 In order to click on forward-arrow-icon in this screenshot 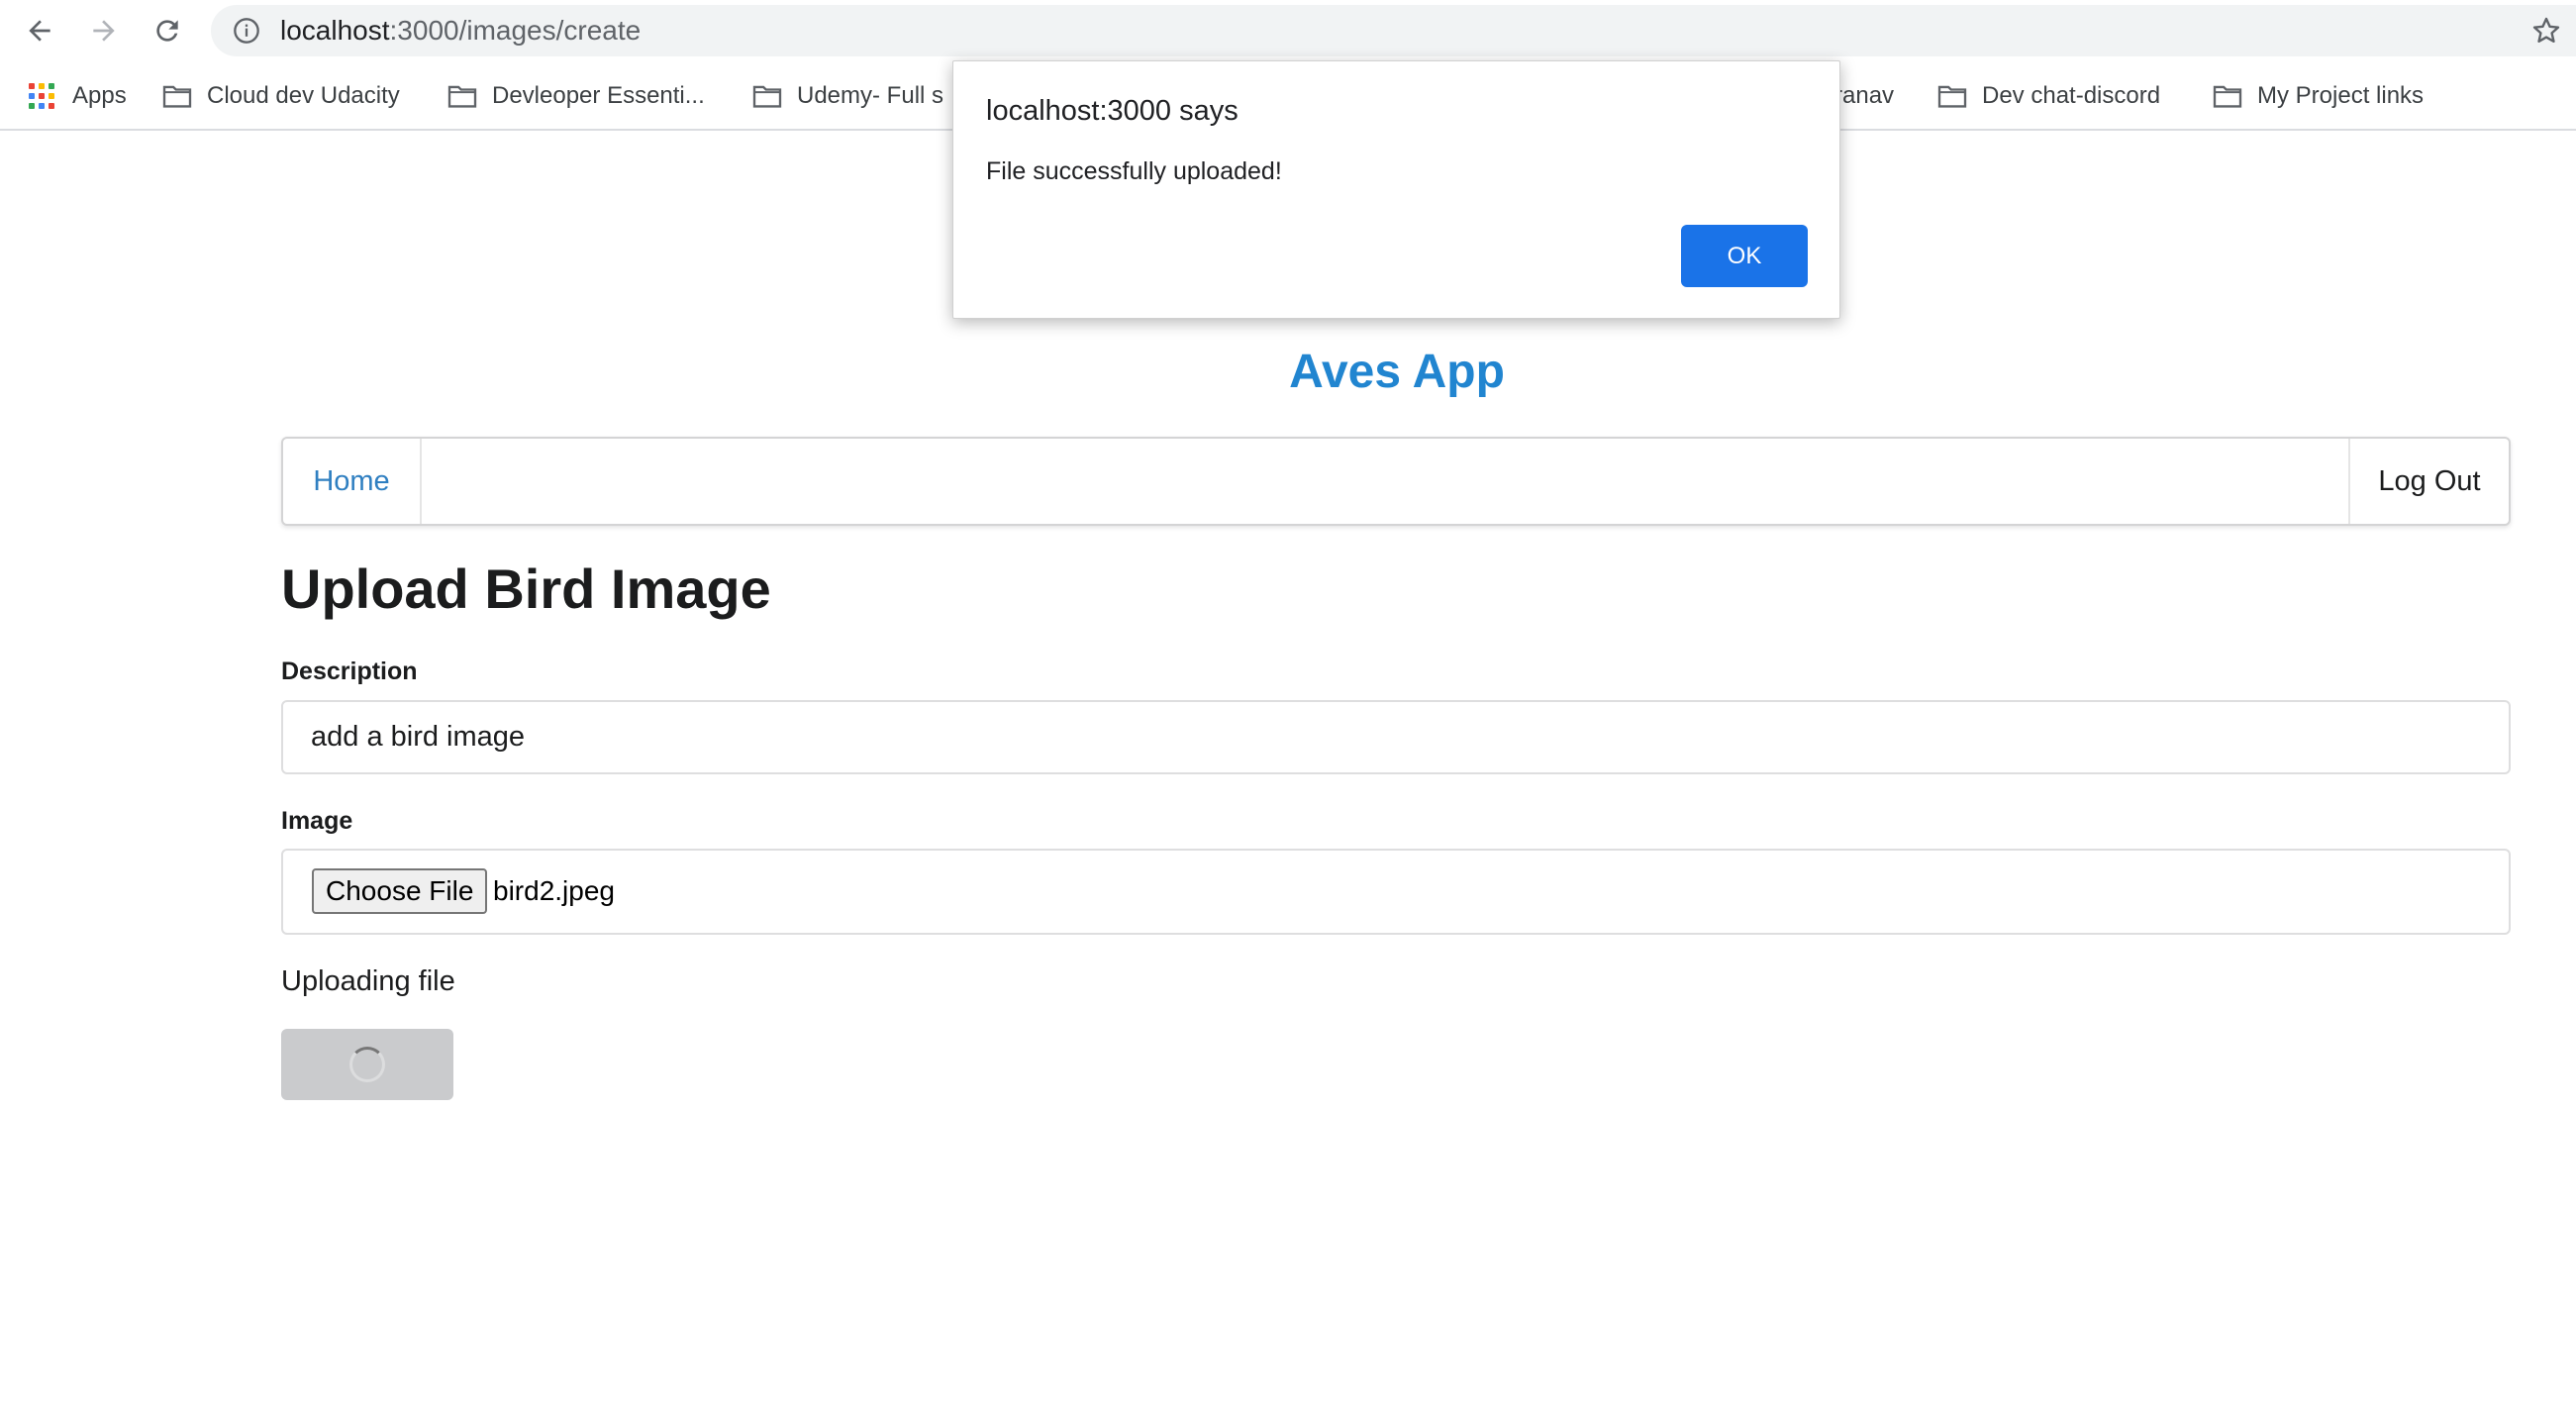, I will do `click(104, 31)`.